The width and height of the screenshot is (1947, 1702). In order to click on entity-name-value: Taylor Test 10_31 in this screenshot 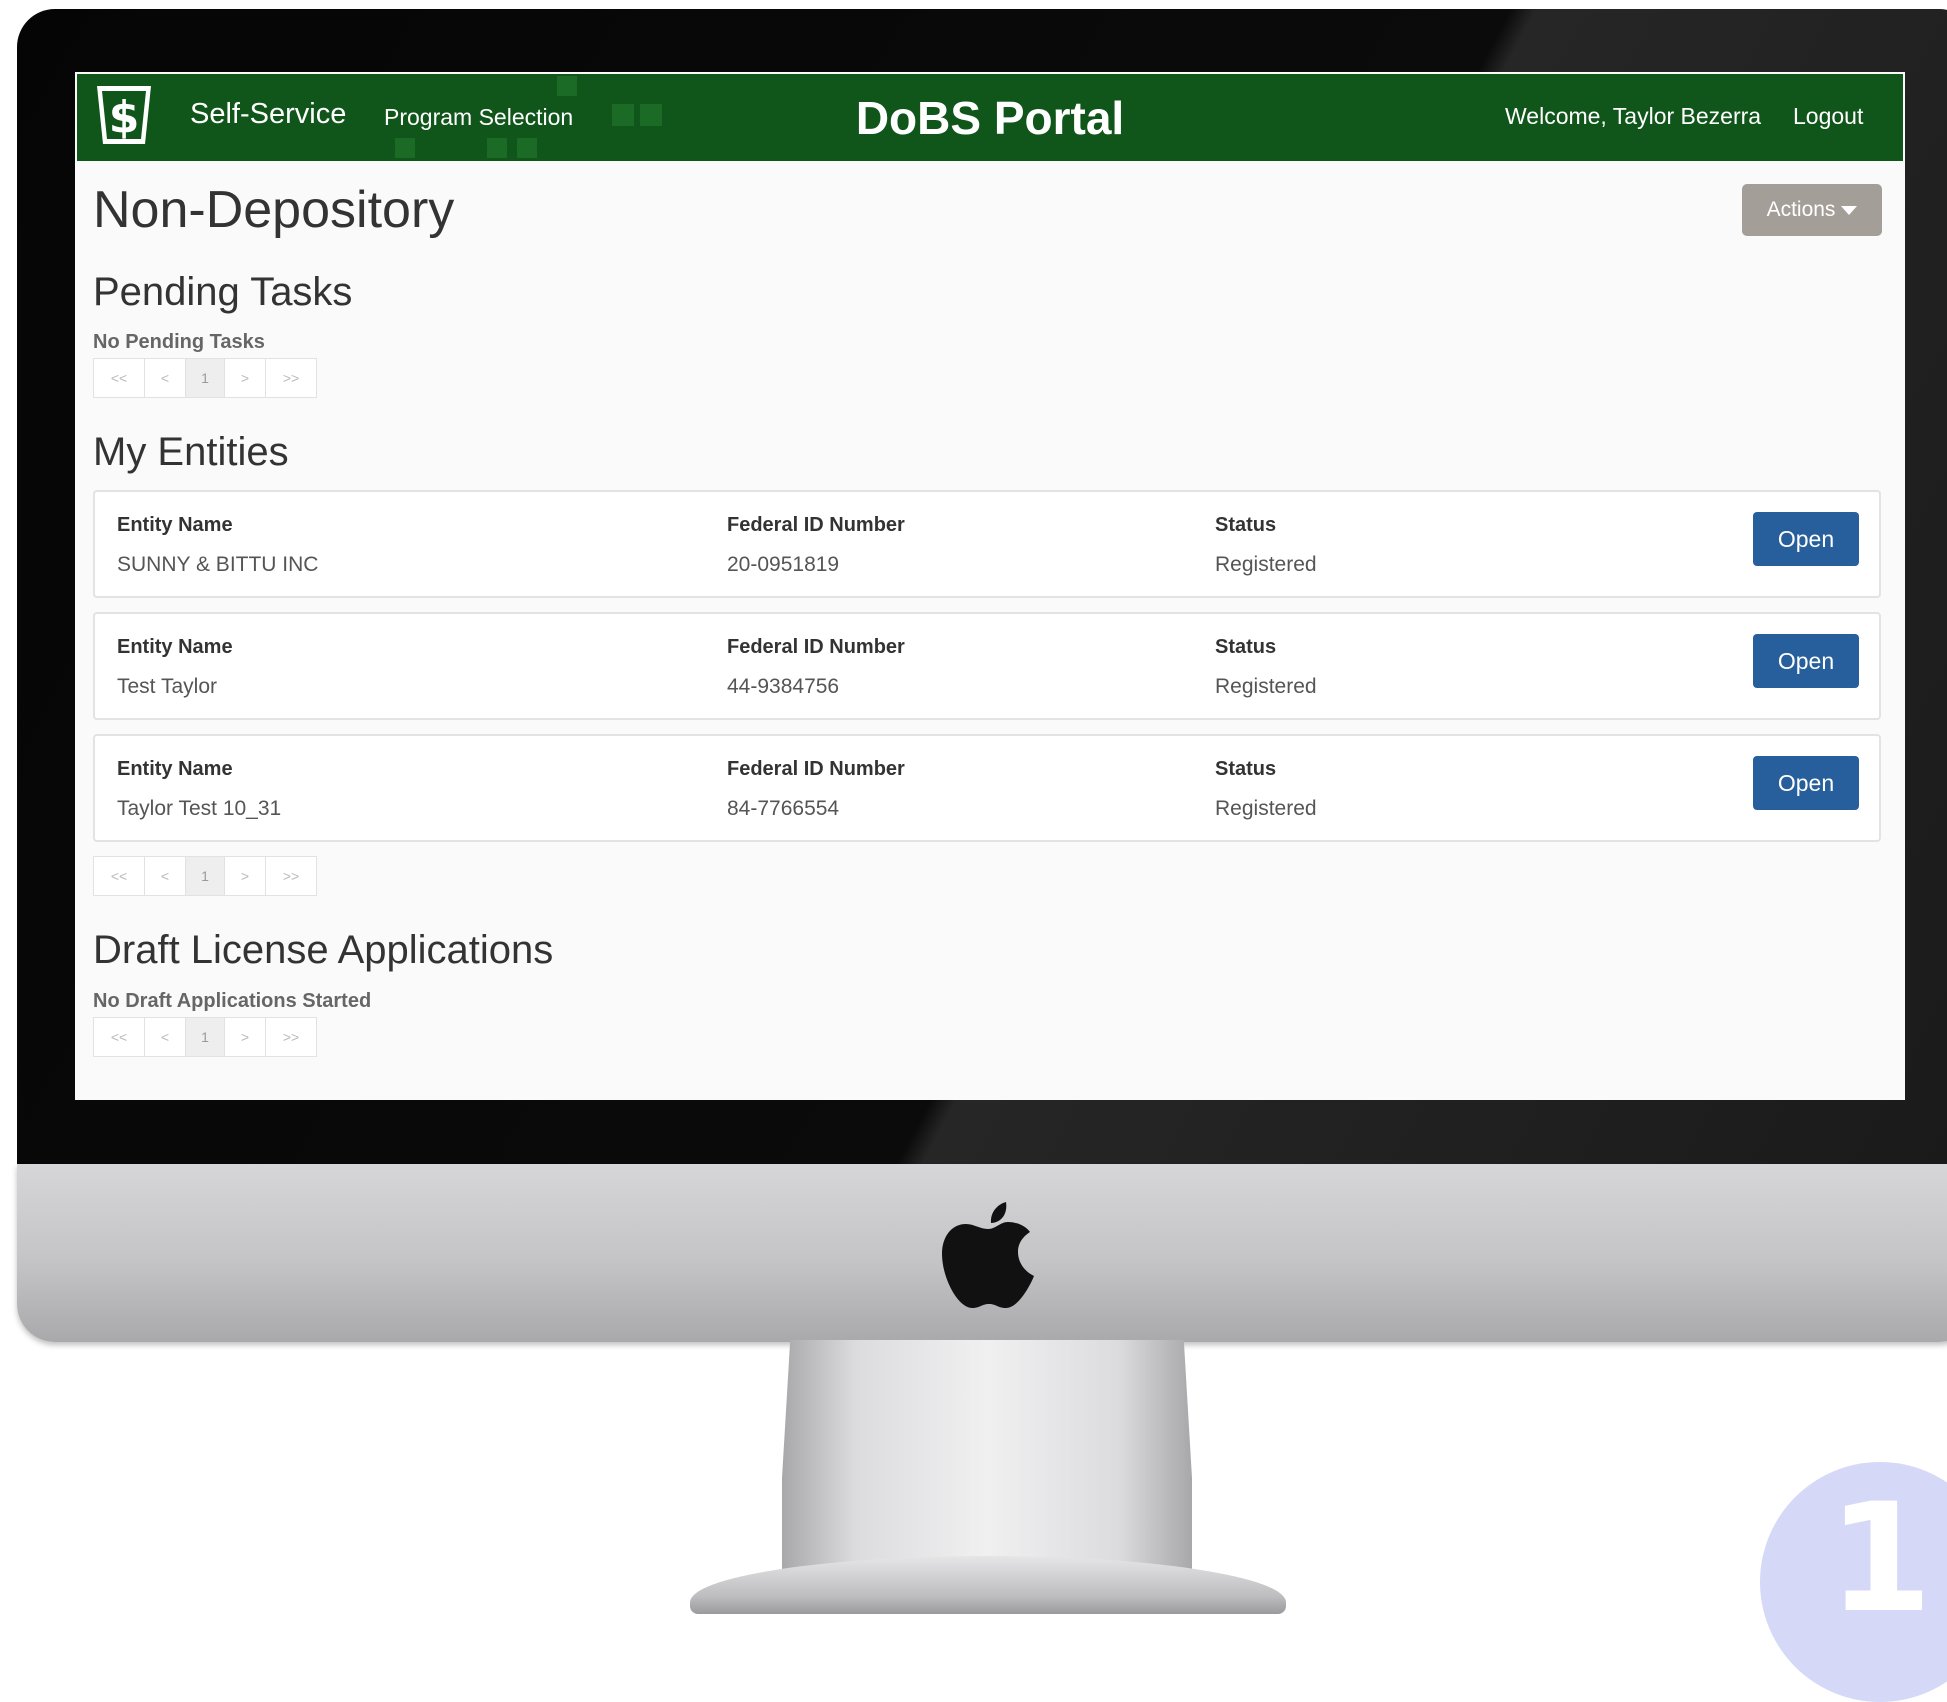, I will do `click(199, 808)`.